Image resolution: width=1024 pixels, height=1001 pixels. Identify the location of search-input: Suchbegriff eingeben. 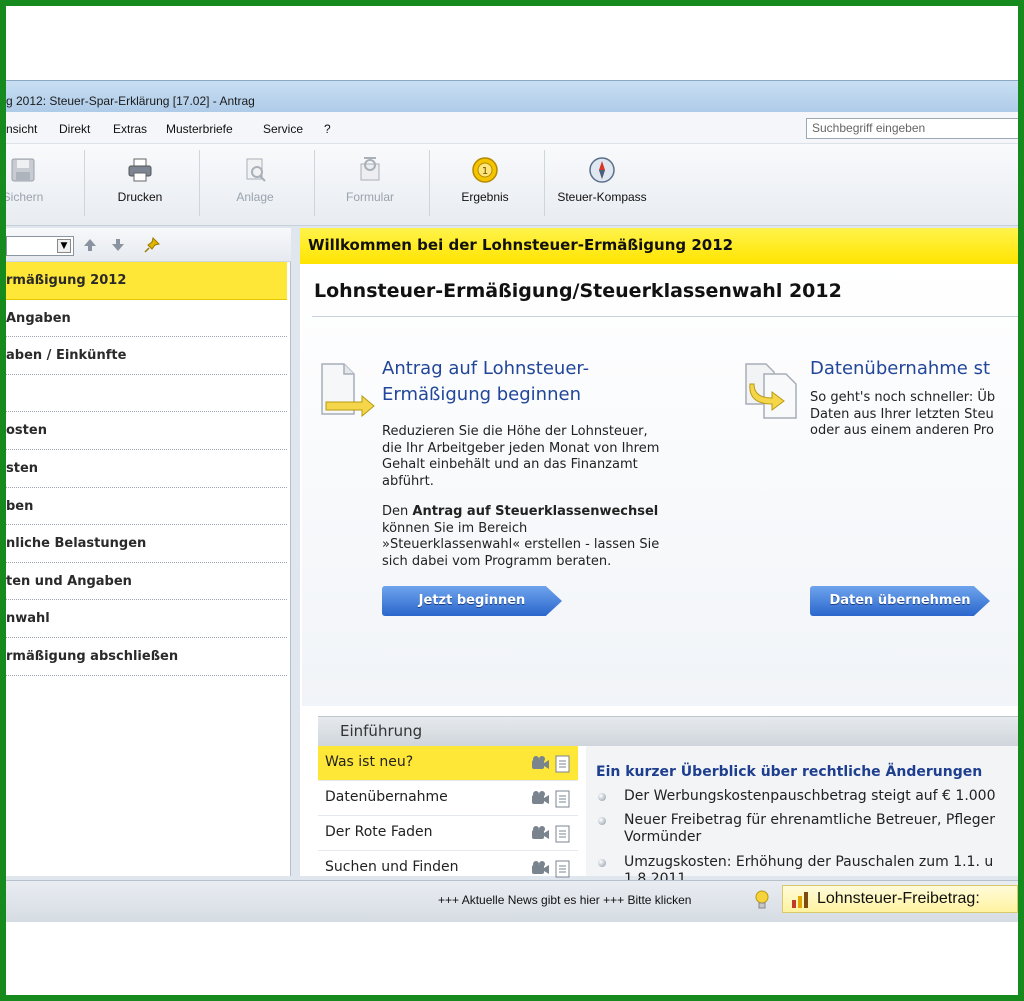
(912, 128).